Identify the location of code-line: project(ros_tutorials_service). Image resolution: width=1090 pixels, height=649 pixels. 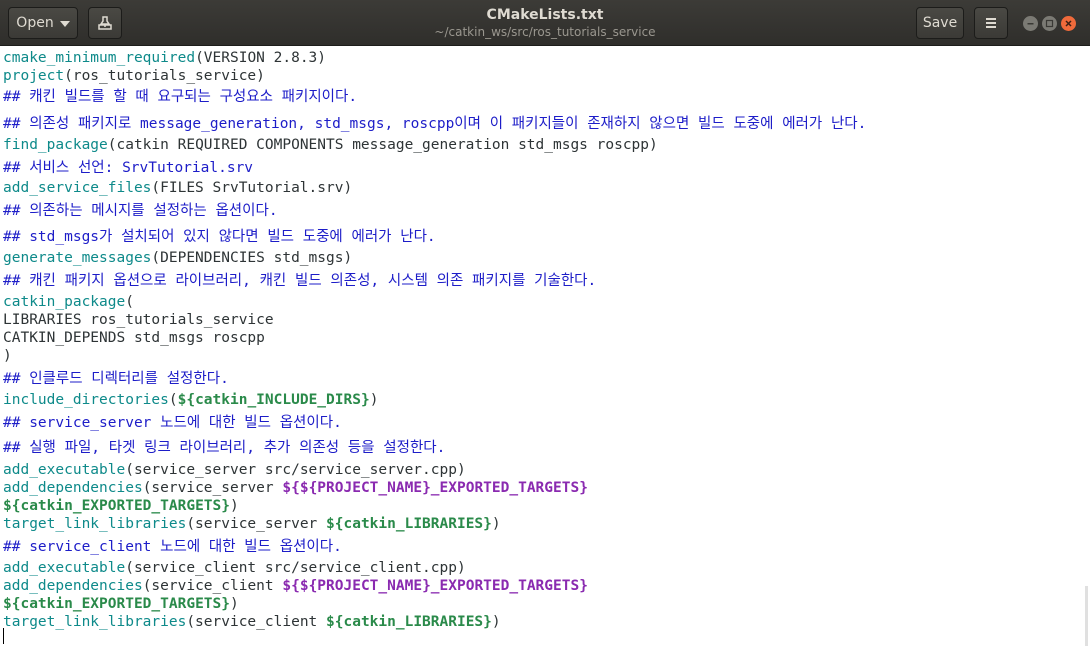
(134, 76).